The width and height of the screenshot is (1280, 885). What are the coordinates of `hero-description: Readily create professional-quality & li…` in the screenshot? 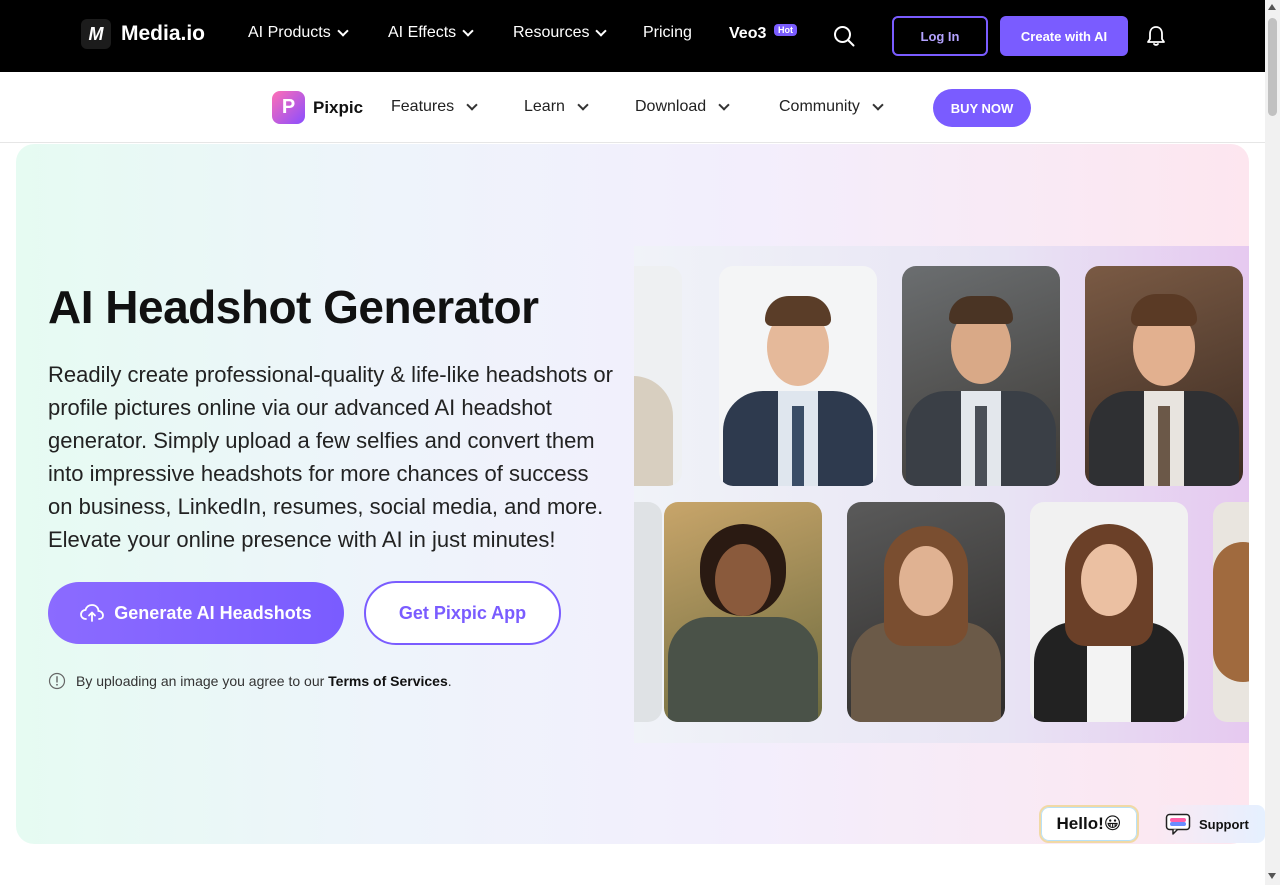 It's located at (330, 457).